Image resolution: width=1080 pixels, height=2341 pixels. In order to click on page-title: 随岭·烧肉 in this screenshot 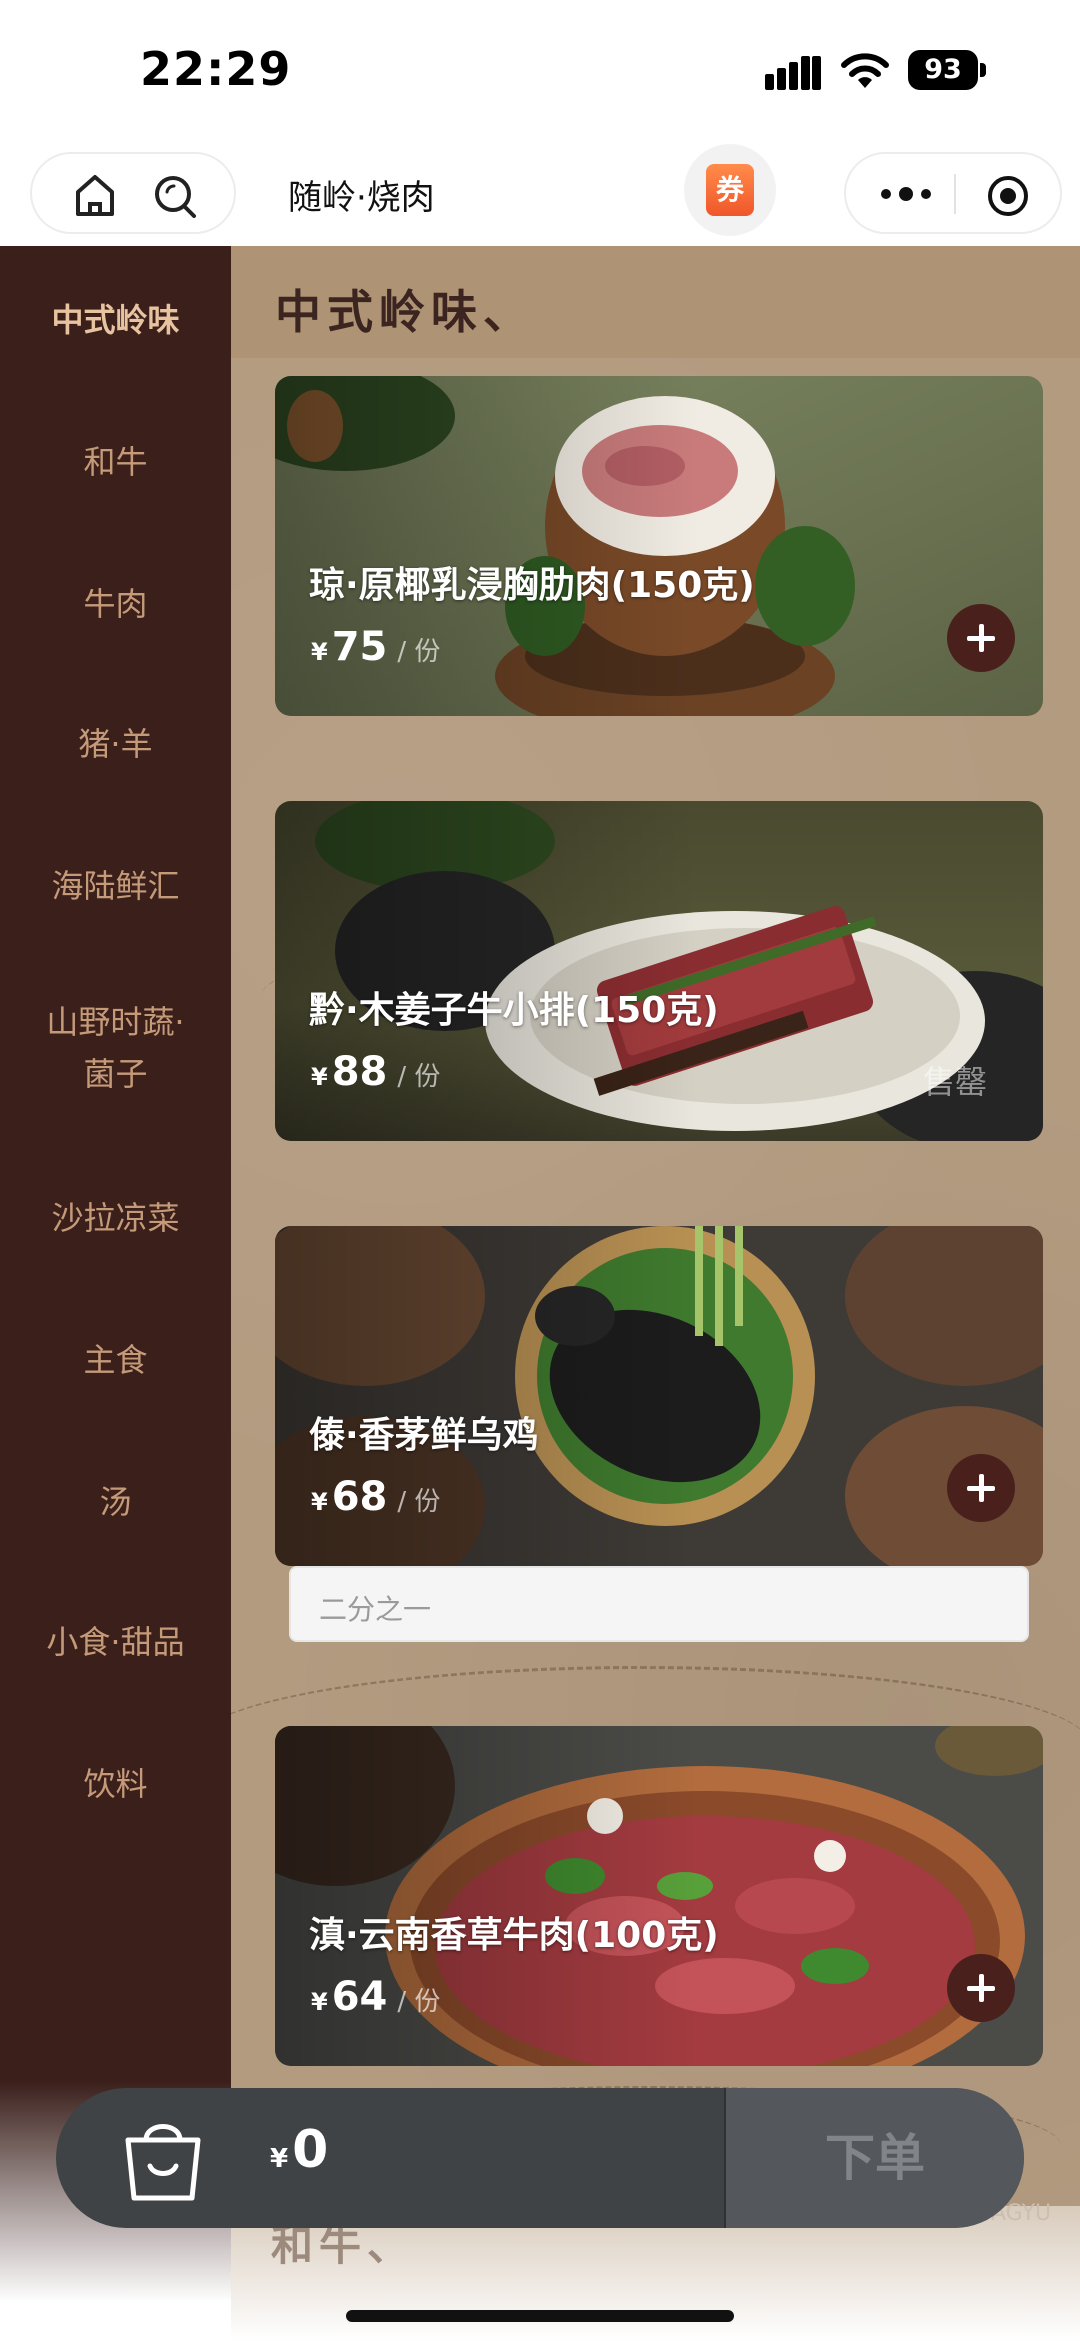, I will do `click(361, 198)`.